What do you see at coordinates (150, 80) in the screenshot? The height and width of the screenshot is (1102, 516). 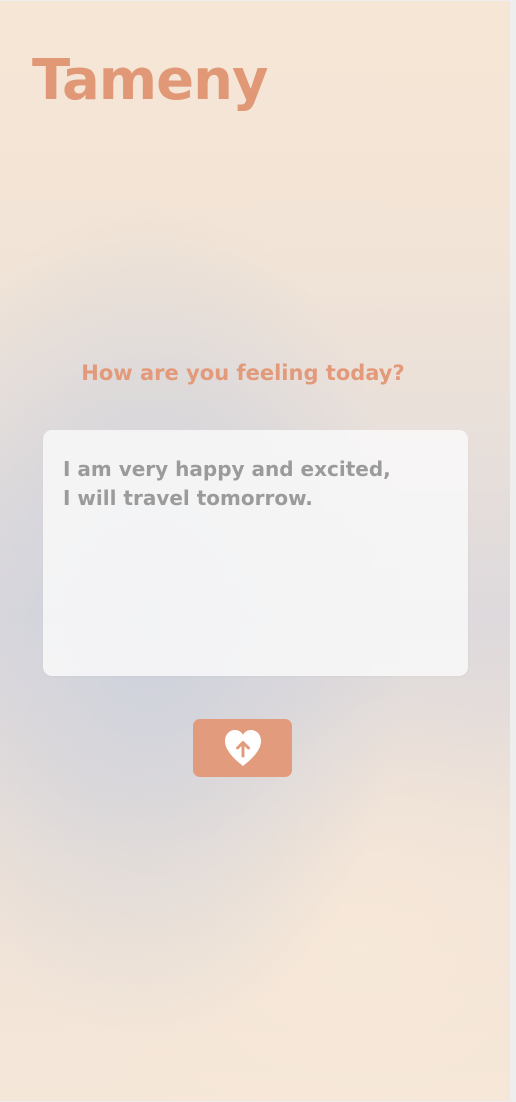 I see `app-title: Tameny` at bounding box center [150, 80].